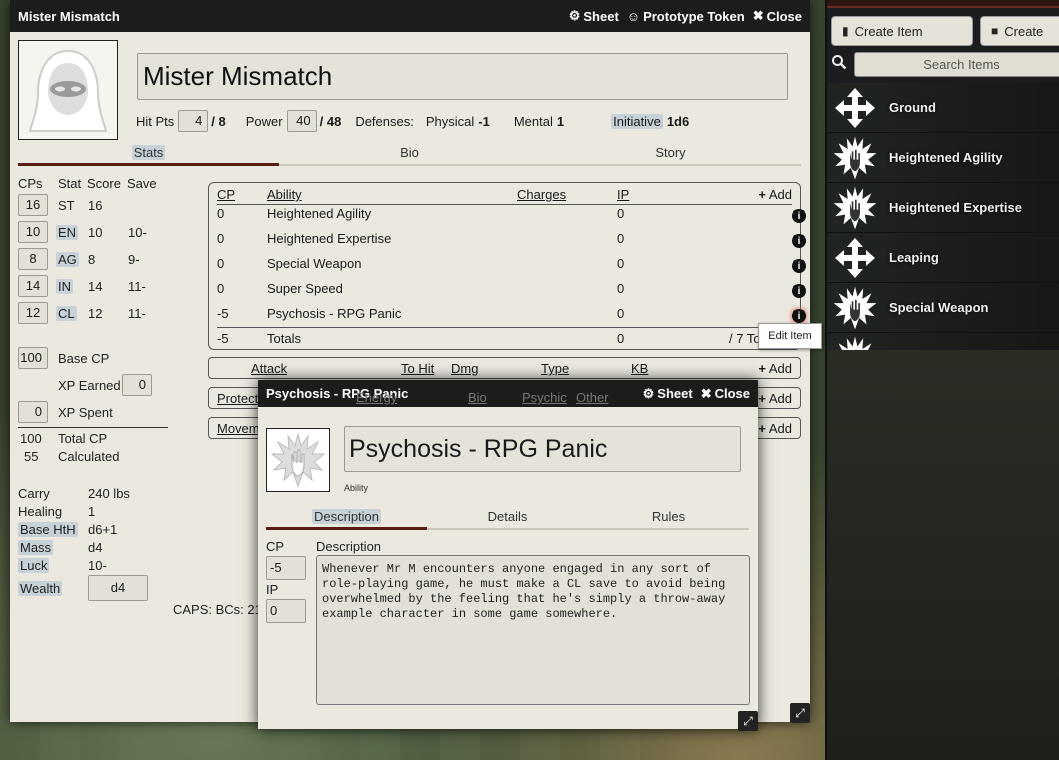  What do you see at coordinates (33, 313) in the screenshot?
I see `stat-cp-input: 12` at bounding box center [33, 313].